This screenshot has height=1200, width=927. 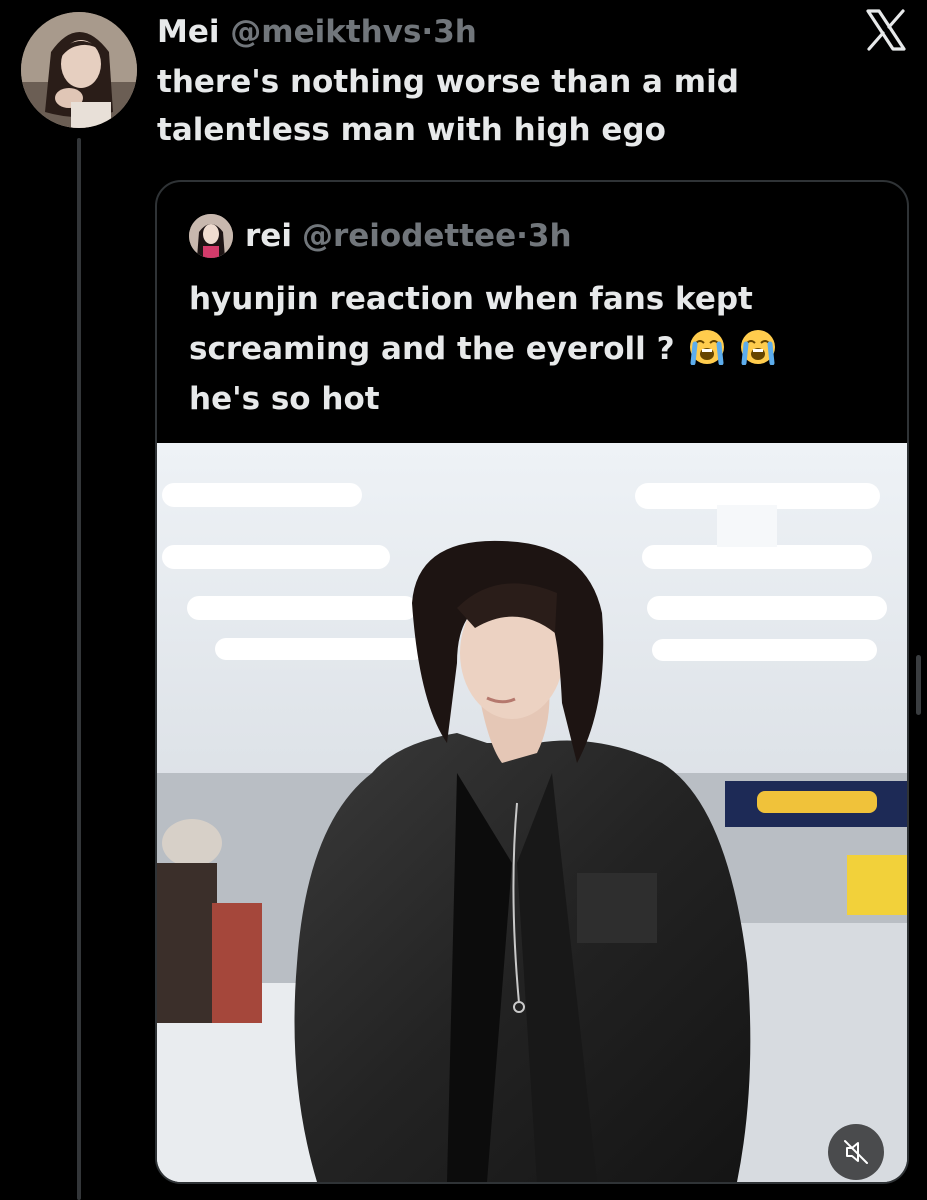 What do you see at coordinates (79, 70) in the screenshot?
I see `author-avatar` at bounding box center [79, 70].